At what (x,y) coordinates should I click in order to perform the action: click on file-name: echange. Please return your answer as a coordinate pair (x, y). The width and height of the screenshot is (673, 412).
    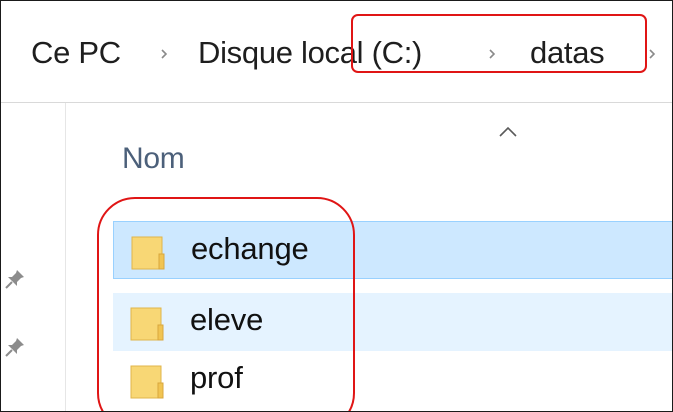
    Looking at the image, I should click on (250, 248).